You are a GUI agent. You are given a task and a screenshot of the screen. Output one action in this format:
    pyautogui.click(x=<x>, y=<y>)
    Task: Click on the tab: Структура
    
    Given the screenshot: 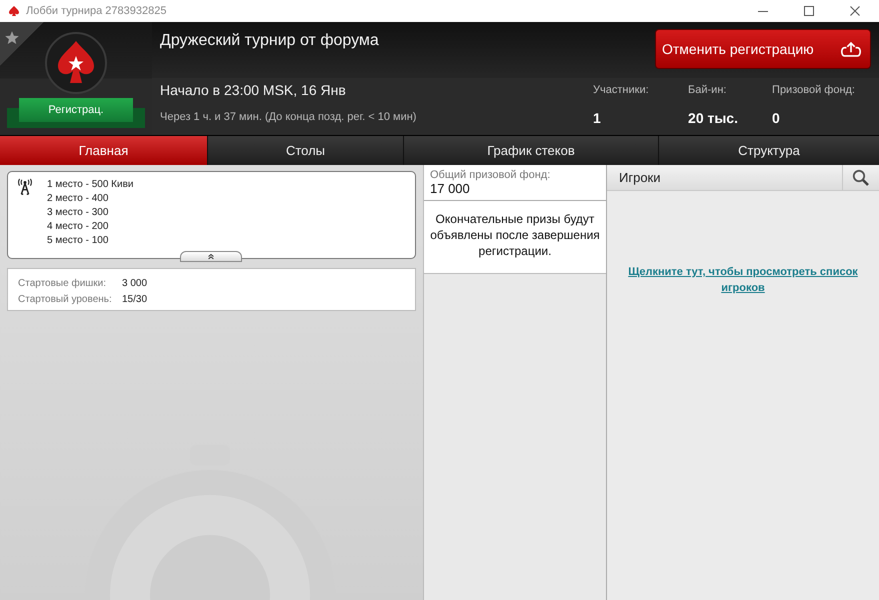 What is the action you would take?
    pyautogui.click(x=769, y=150)
    